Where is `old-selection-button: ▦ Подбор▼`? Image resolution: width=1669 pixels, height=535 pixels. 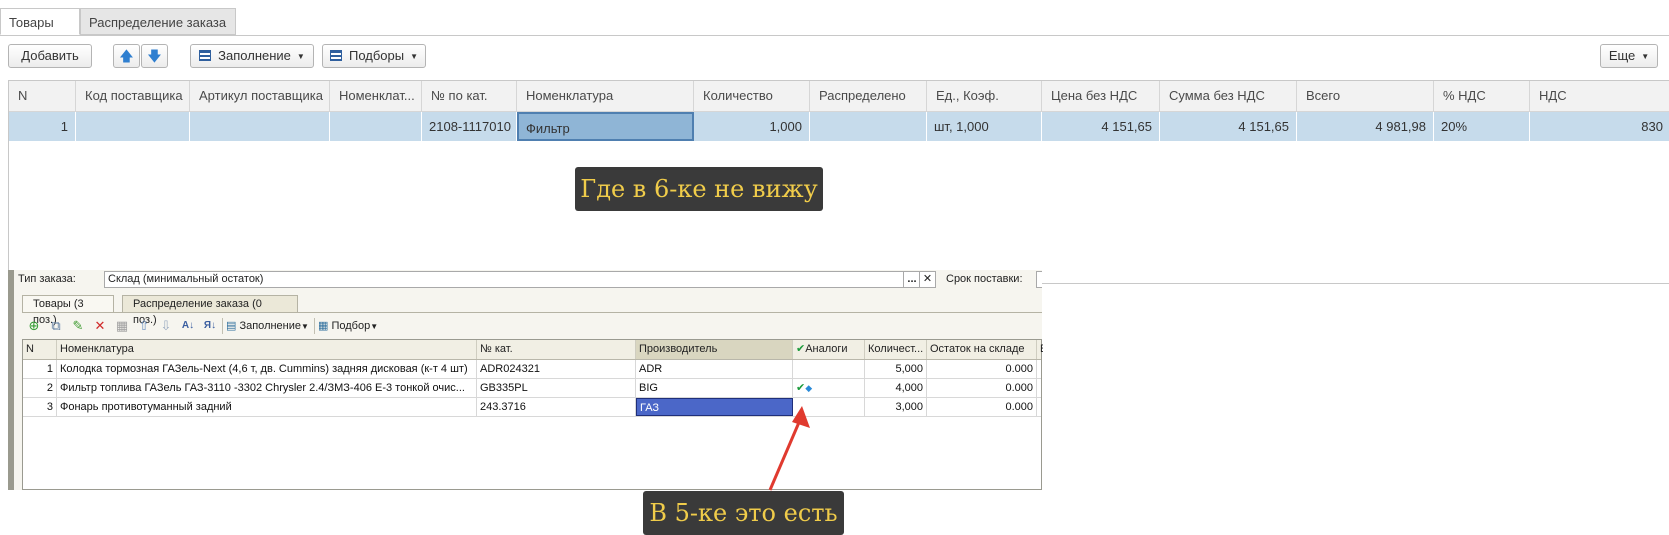 old-selection-button: ▦ Подбор▼ is located at coordinates (348, 326).